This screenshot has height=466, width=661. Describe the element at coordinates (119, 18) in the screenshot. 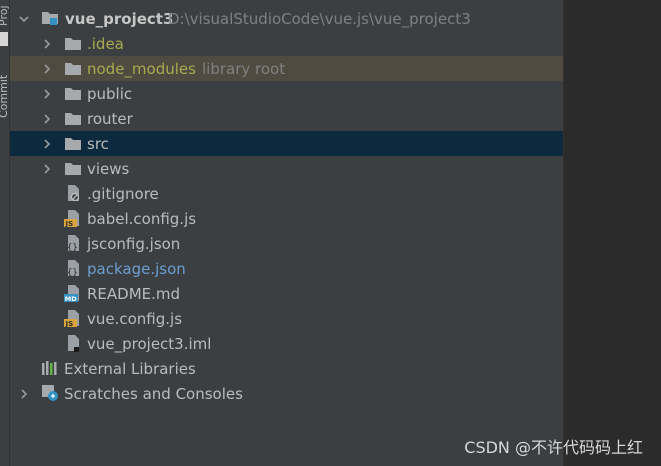

I see `project-name: vue_project3` at that location.